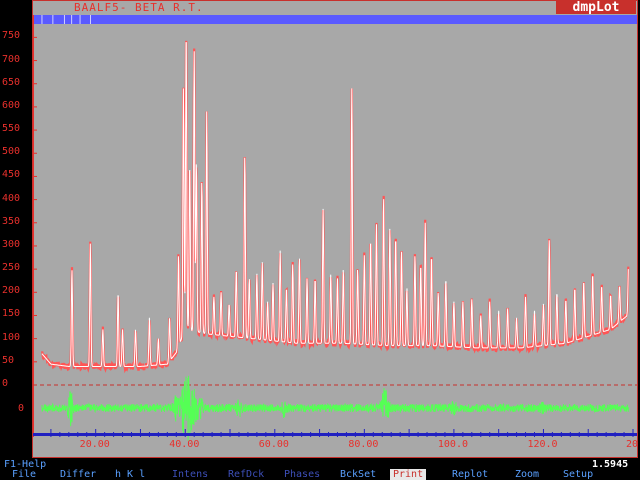  Describe the element at coordinates (11, 59) in the screenshot. I see `y-tick-label: 700` at that location.